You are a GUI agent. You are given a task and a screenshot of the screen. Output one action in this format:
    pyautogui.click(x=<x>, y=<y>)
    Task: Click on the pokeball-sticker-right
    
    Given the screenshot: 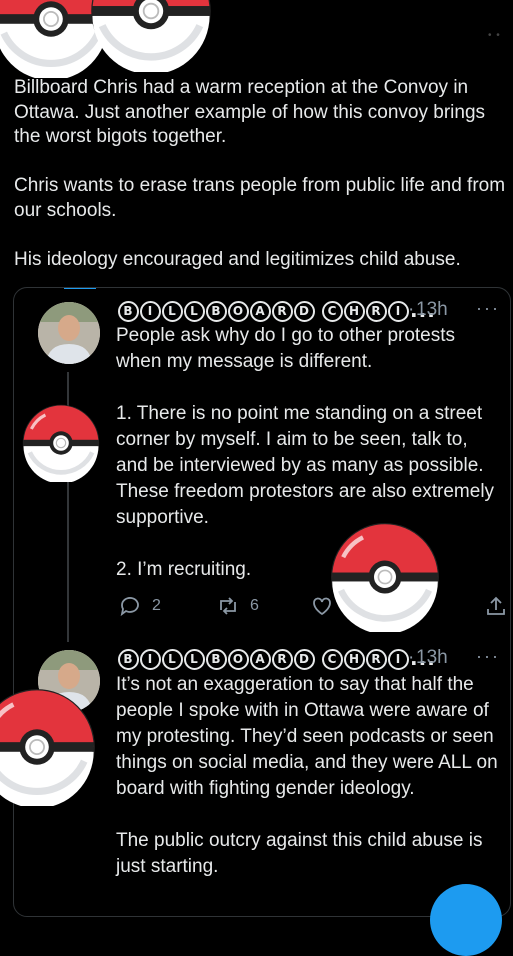 What is the action you would take?
    pyautogui.click(x=385, y=578)
    